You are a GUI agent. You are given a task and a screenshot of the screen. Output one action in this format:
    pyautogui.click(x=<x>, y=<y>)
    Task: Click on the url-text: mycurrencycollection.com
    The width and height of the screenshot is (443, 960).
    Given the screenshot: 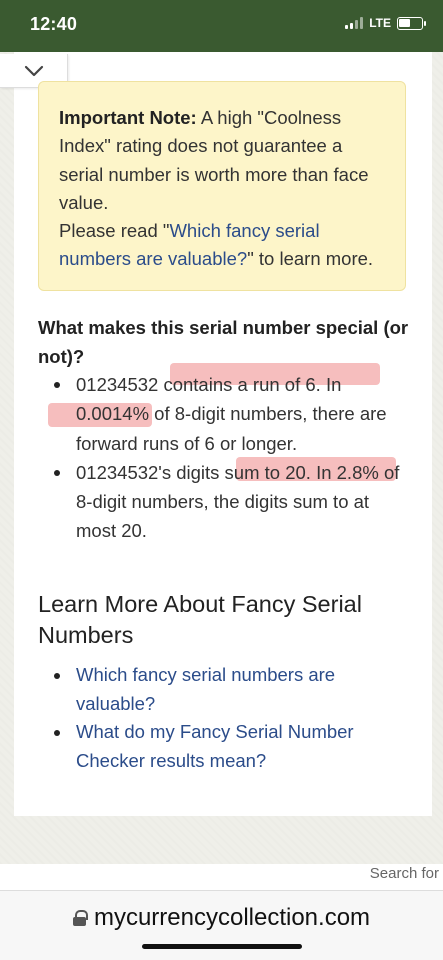 What is the action you would take?
    pyautogui.click(x=232, y=917)
    